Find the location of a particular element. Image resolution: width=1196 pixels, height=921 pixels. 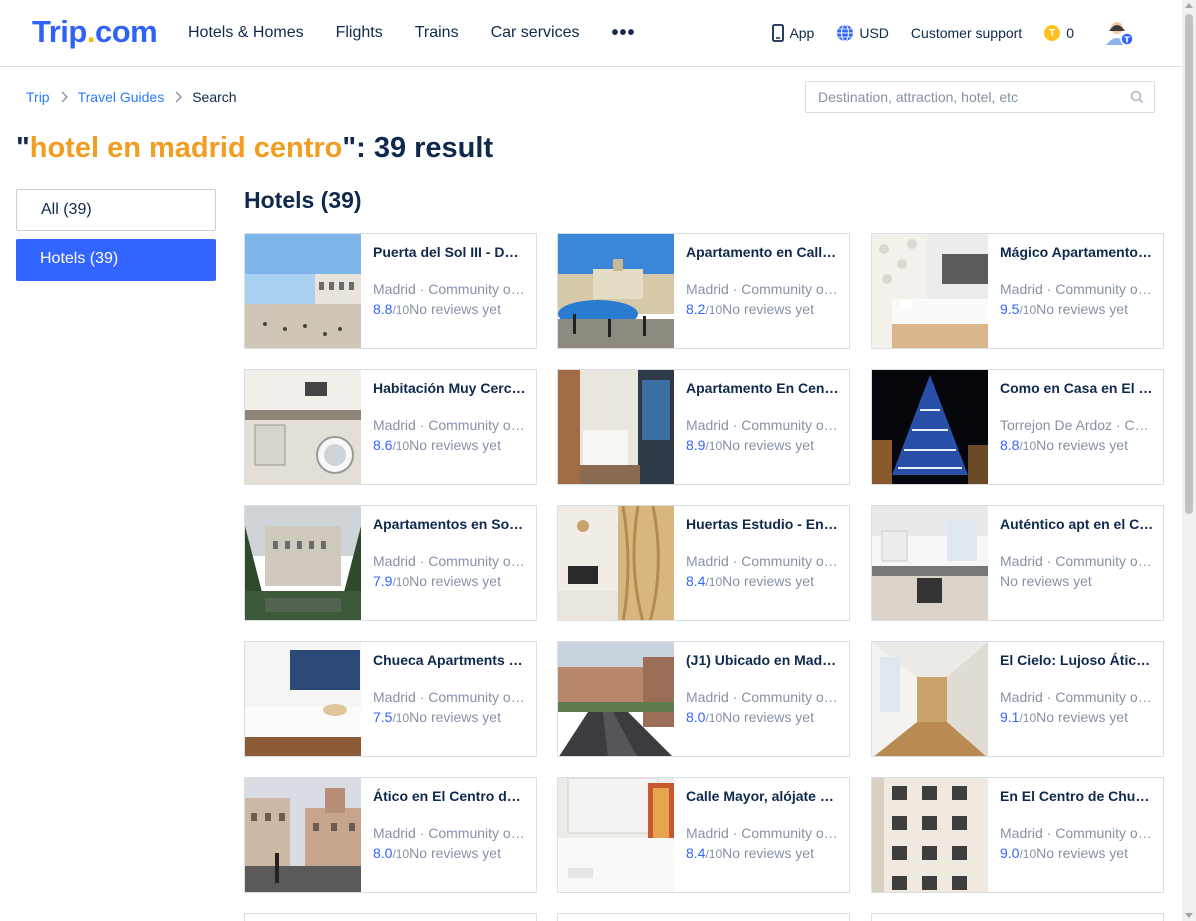

breadcrumb-trip: Trip is located at coordinates (38, 97).